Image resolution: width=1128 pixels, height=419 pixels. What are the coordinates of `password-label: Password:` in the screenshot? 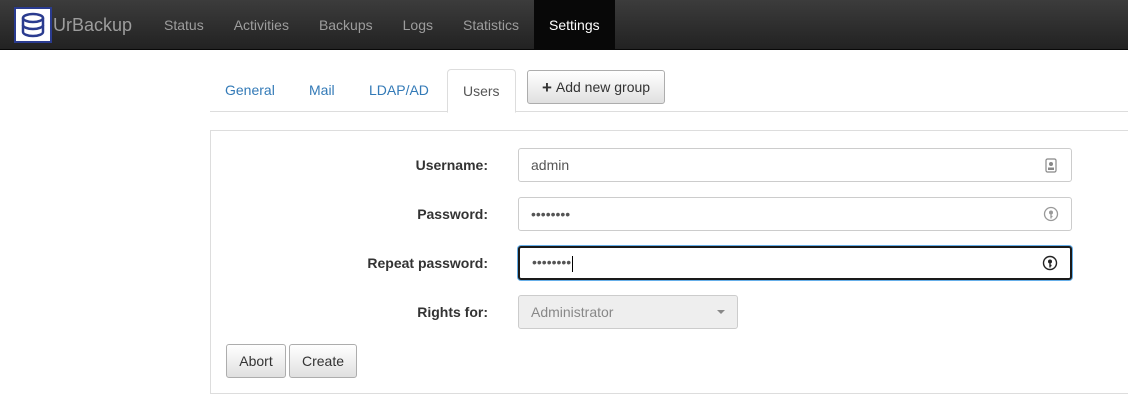 It's located at (452, 214).